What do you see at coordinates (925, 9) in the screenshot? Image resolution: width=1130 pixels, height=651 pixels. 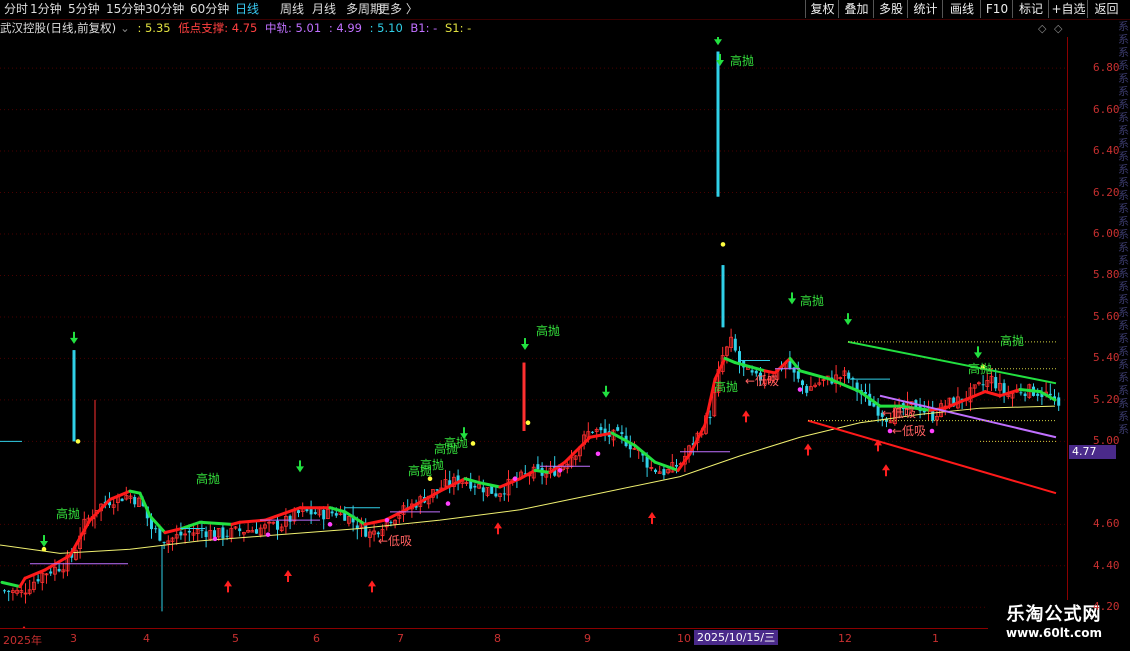 I see `toolbar-button-3: 统计` at bounding box center [925, 9].